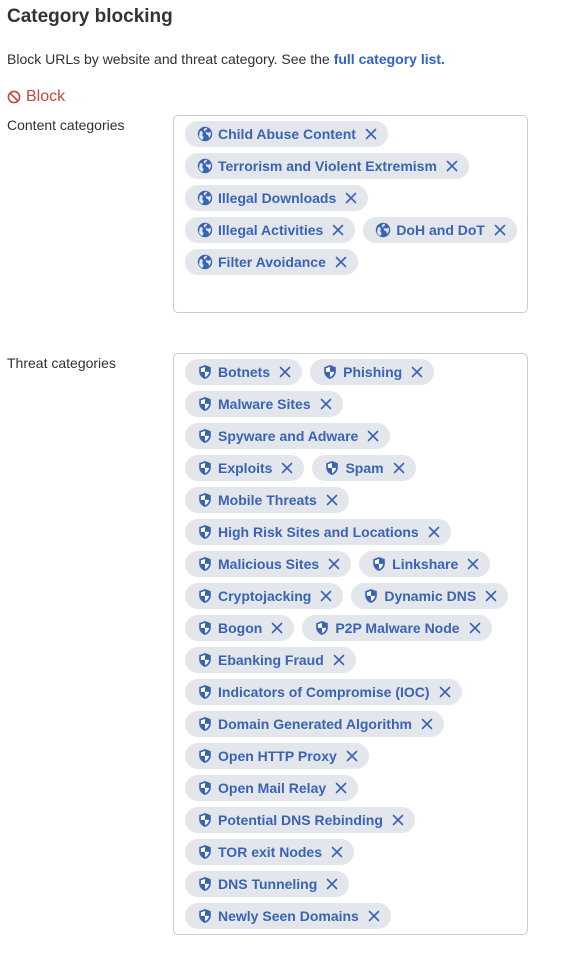 This screenshot has height=956, width=575. What do you see at coordinates (364, 468) in the screenshot?
I see `category-chip-spam: Spam` at bounding box center [364, 468].